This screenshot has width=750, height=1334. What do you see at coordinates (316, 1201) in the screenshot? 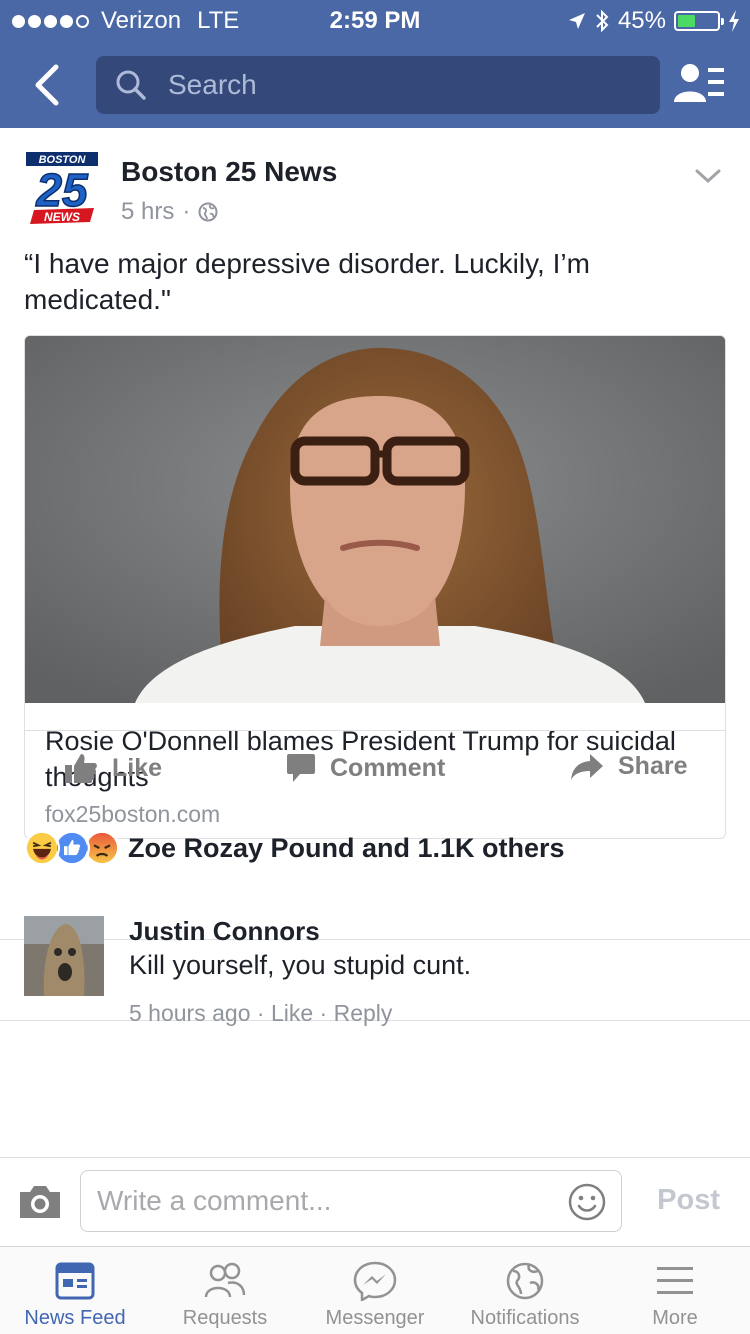
I see `comment-input` at bounding box center [316, 1201].